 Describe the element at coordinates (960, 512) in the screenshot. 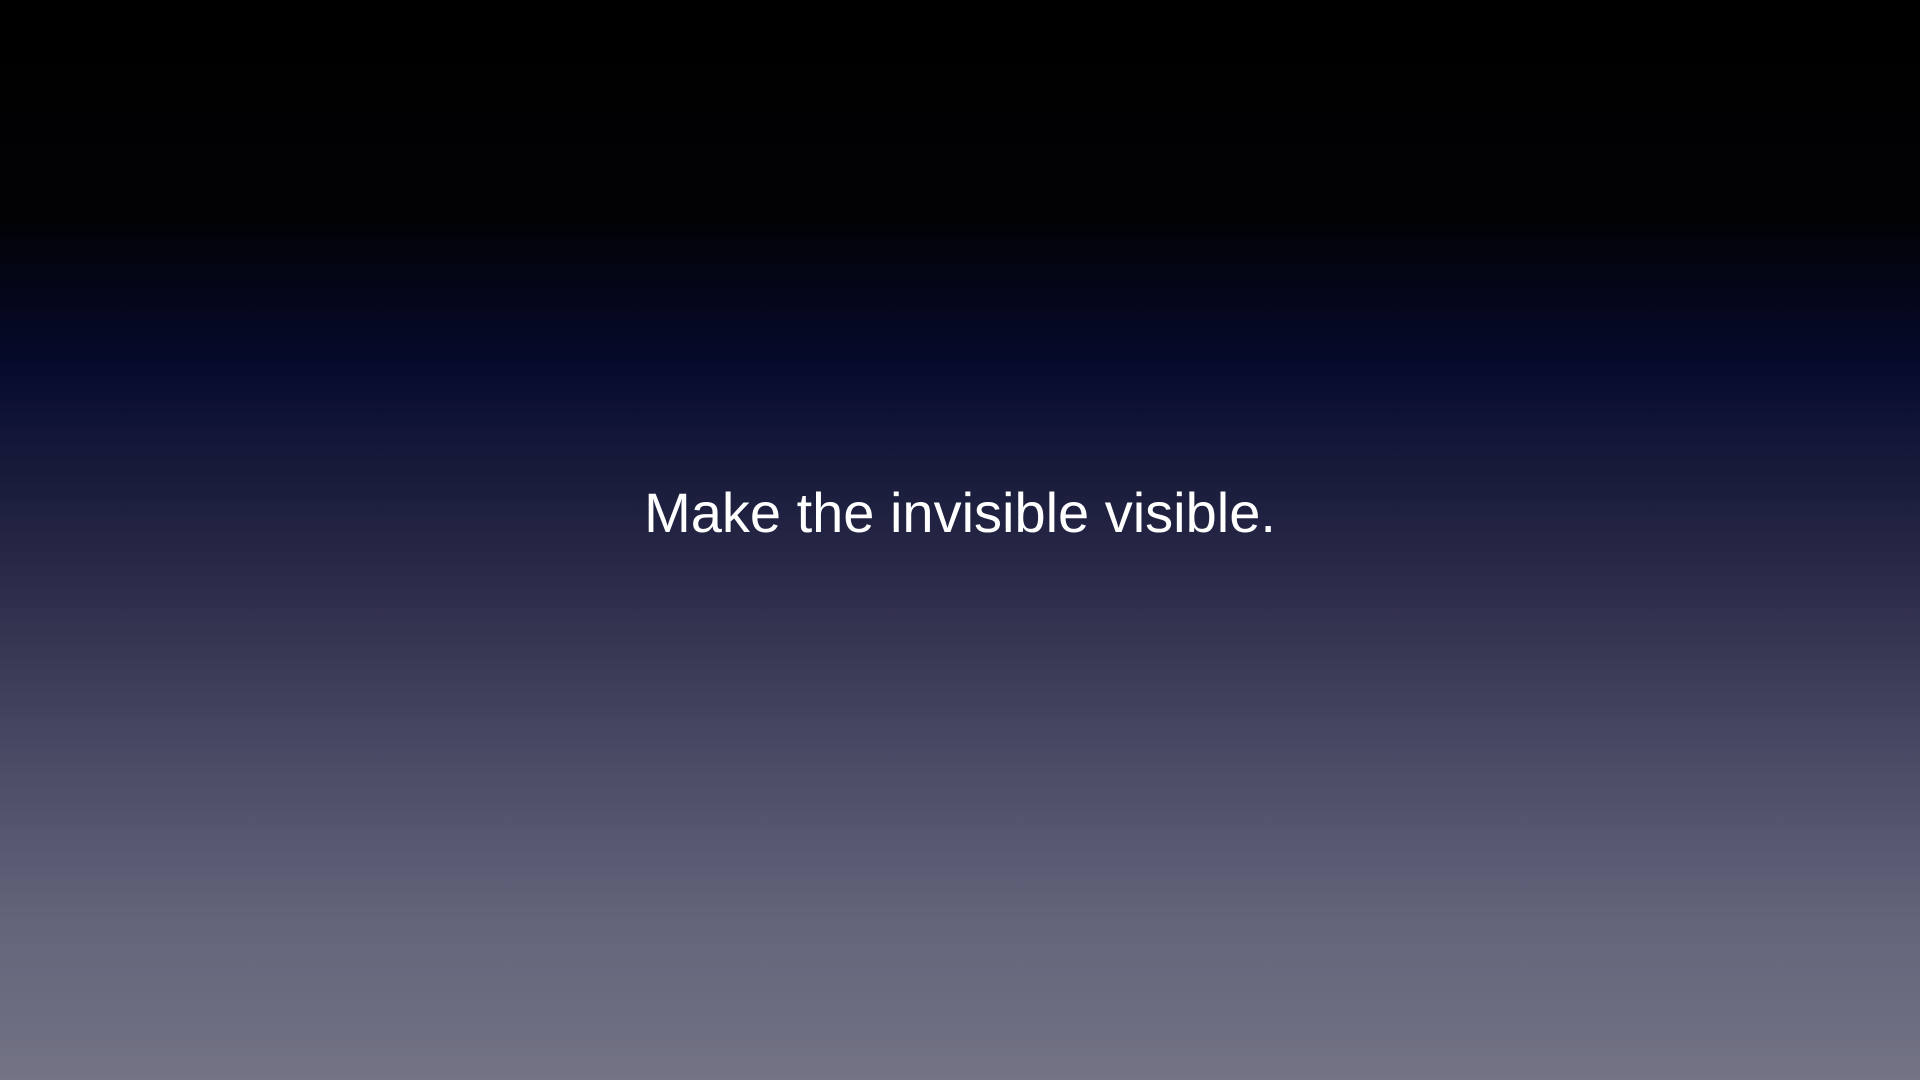

I see `slide-headline: Make the invisible visible.` at that location.